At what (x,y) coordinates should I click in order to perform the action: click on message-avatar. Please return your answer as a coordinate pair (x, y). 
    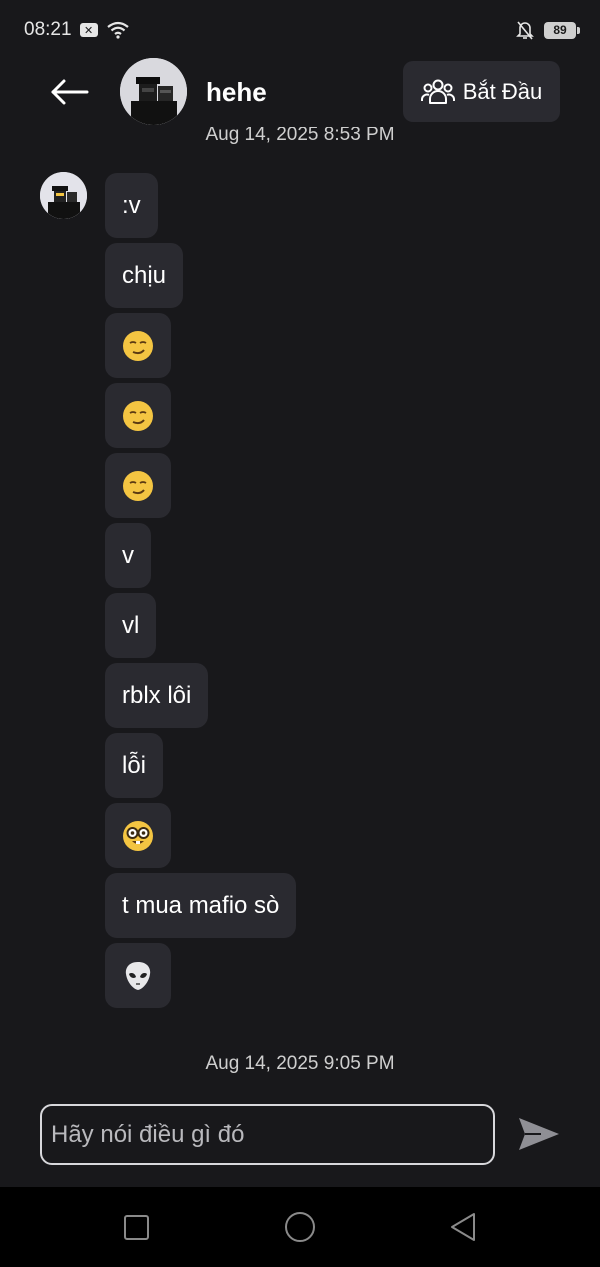
    Looking at the image, I should click on (63, 195).